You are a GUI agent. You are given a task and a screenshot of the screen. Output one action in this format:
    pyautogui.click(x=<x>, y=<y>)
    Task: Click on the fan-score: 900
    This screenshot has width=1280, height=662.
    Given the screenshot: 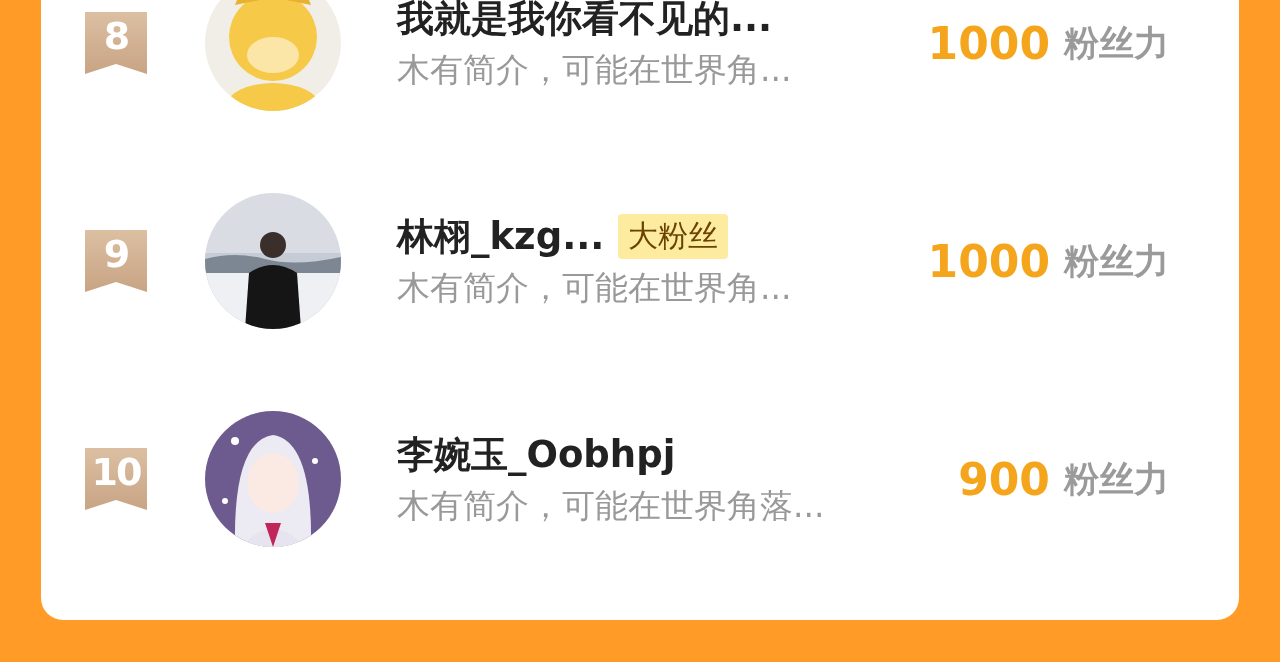 What is the action you would take?
    pyautogui.click(x=1004, y=479)
    